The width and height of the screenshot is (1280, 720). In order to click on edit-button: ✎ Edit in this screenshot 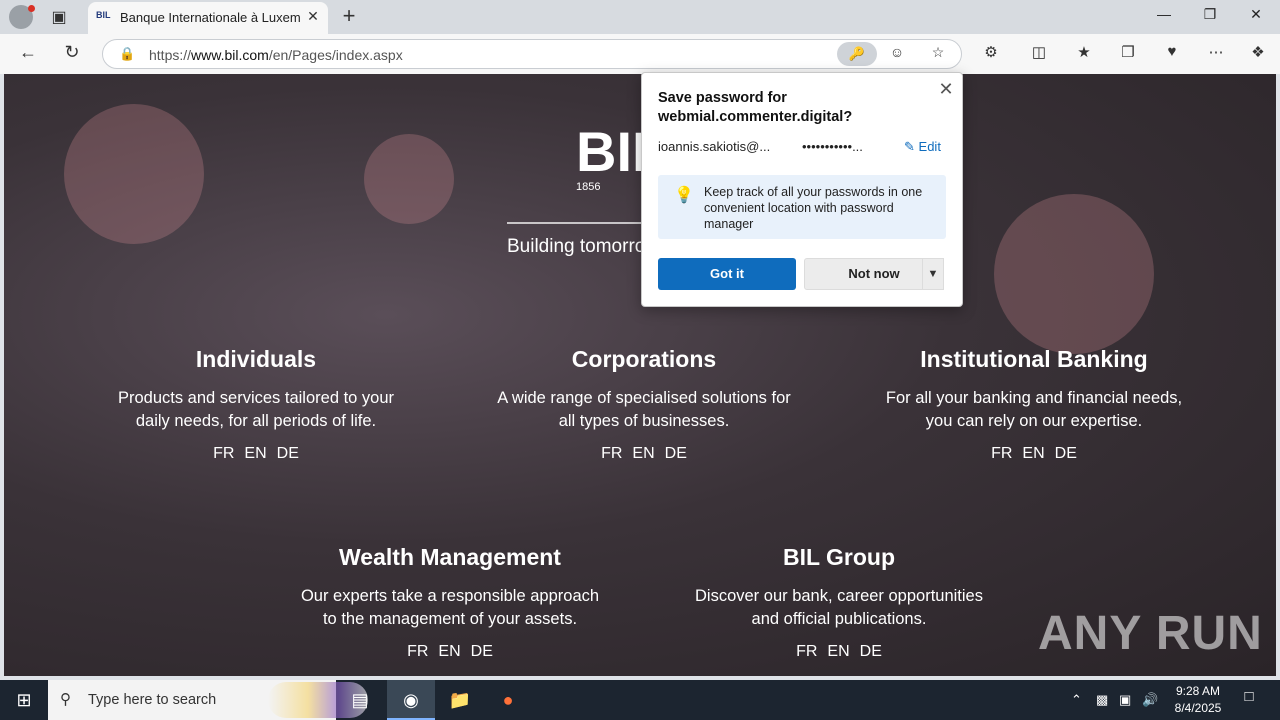, I will do `click(922, 147)`.